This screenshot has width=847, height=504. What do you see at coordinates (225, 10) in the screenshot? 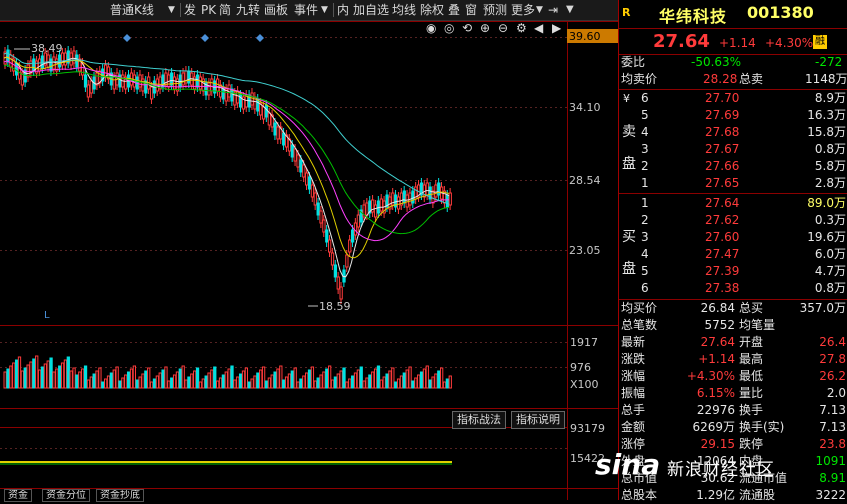
I see `simple-button: 简` at bounding box center [225, 10].